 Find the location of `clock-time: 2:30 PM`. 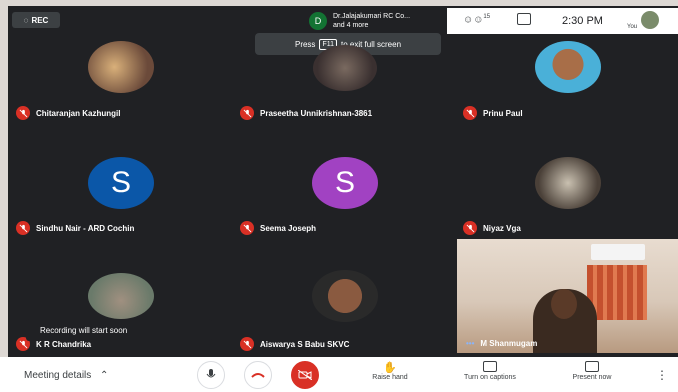

clock-time: 2:30 PM is located at coordinates (582, 21).